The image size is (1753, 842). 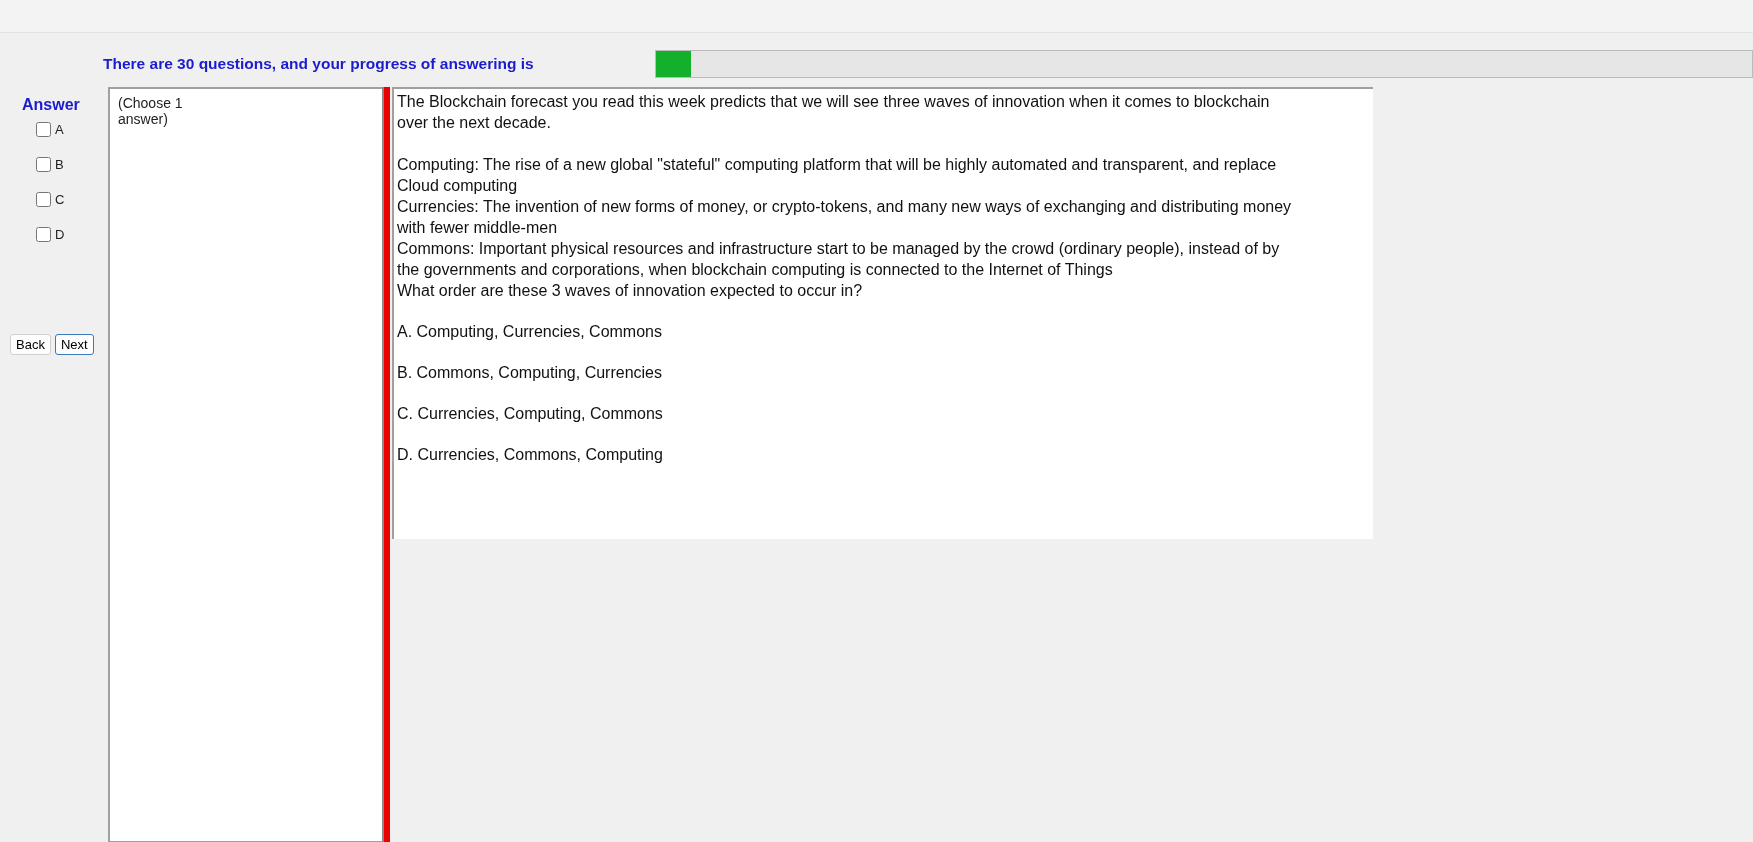 I want to click on question-text: Commons: Important physical resources and infrastructure start to be managed by the crowd (ordinary people), instead of by the governments and corporations, when blockchain computing is connected to the Internet of Things, so click(x=839, y=259).